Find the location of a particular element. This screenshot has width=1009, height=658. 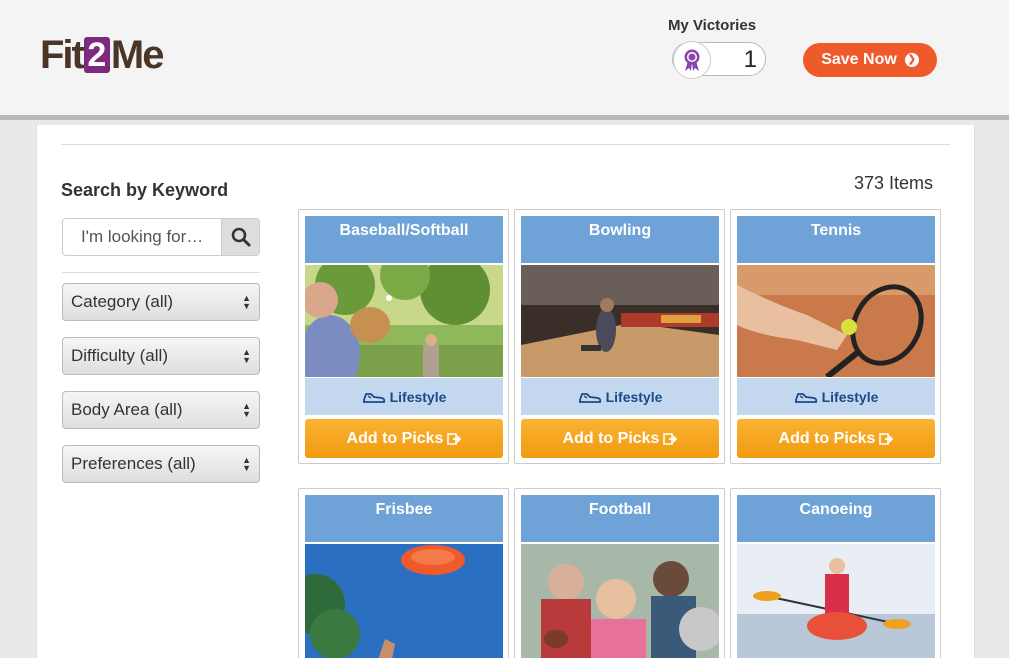

victory-count: 1 is located at coordinates (750, 59).